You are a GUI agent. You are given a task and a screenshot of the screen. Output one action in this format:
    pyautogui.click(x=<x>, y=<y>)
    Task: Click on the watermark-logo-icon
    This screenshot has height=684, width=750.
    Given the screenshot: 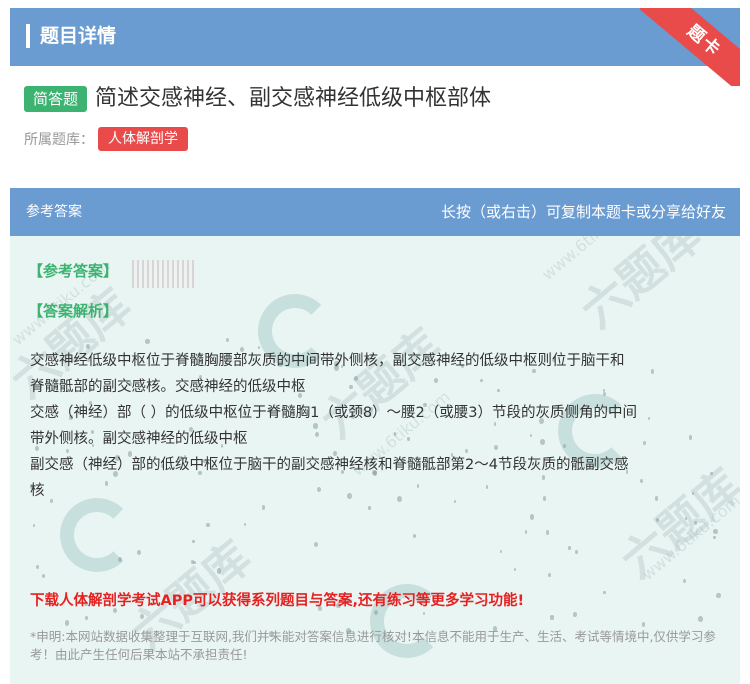 What is the action you would take?
    pyautogui.click(x=97, y=535)
    